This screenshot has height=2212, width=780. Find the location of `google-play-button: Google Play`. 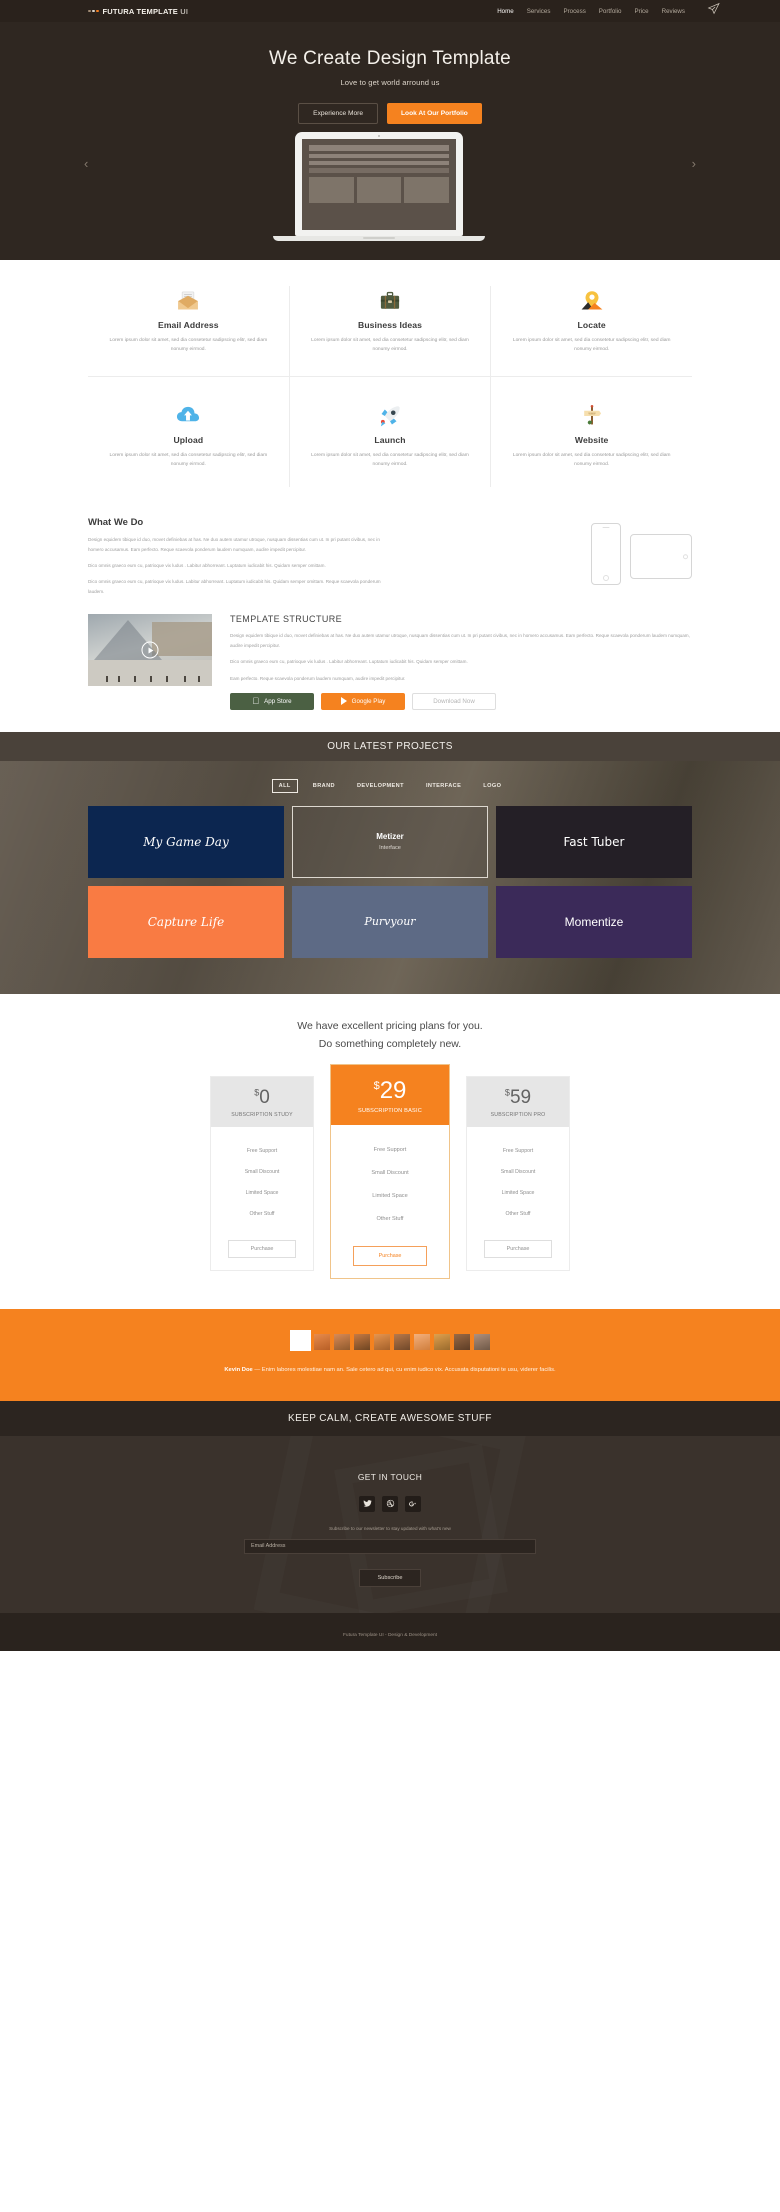

google-play-button: Google Play is located at coordinates (363, 701).